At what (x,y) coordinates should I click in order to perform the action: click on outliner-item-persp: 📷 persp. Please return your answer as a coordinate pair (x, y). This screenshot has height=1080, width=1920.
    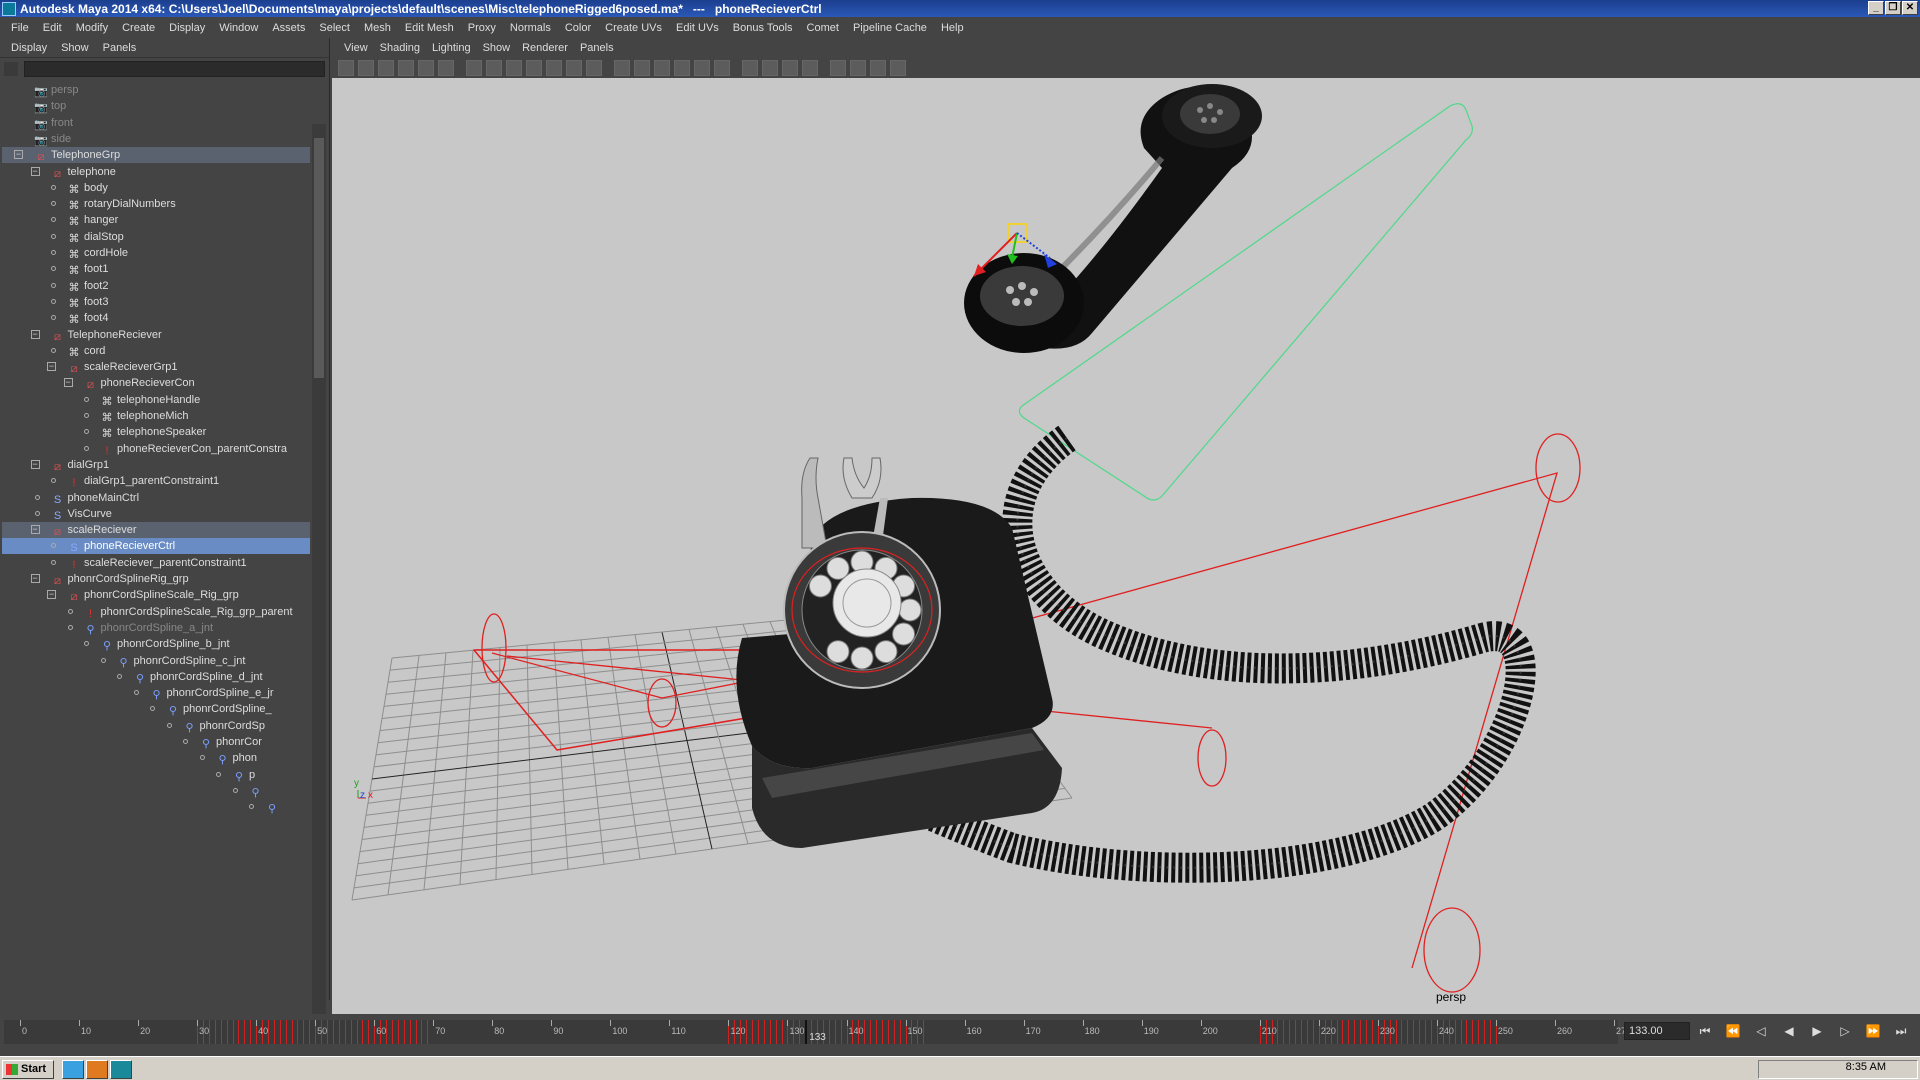
    Looking at the image, I should click on (156, 90).